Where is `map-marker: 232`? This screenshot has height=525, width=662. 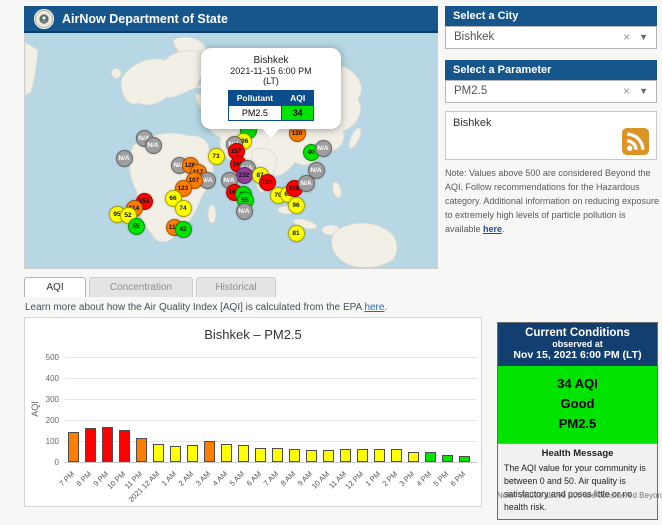 map-marker: 232 is located at coordinates (244, 175).